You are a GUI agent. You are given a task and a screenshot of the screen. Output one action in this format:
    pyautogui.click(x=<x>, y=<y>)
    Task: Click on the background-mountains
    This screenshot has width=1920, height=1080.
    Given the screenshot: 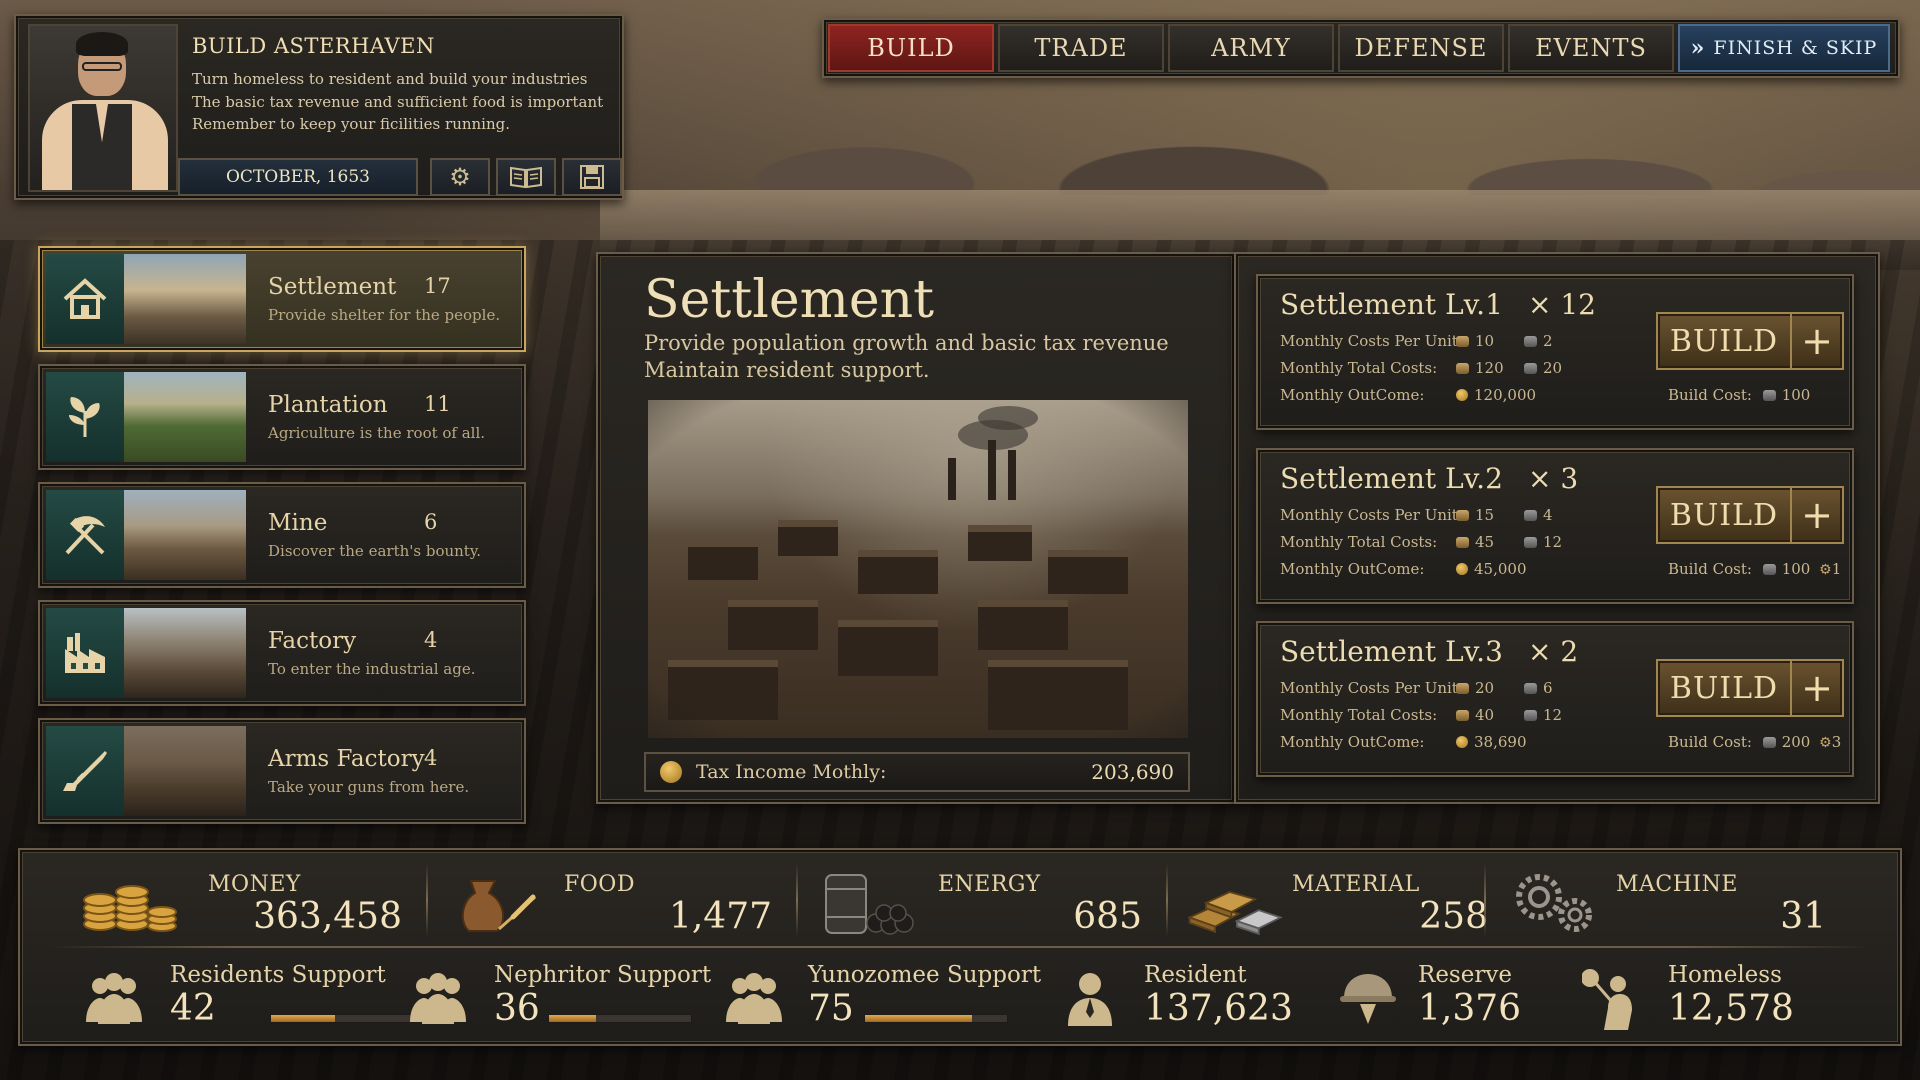 What is the action you would take?
    pyautogui.click(x=1260, y=140)
    